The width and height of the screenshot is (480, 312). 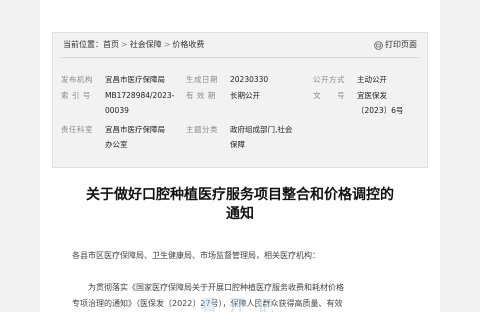 What do you see at coordinates (380, 110) in the screenshot?
I see `document-number-line2: 〔2023〕6号` at bounding box center [380, 110].